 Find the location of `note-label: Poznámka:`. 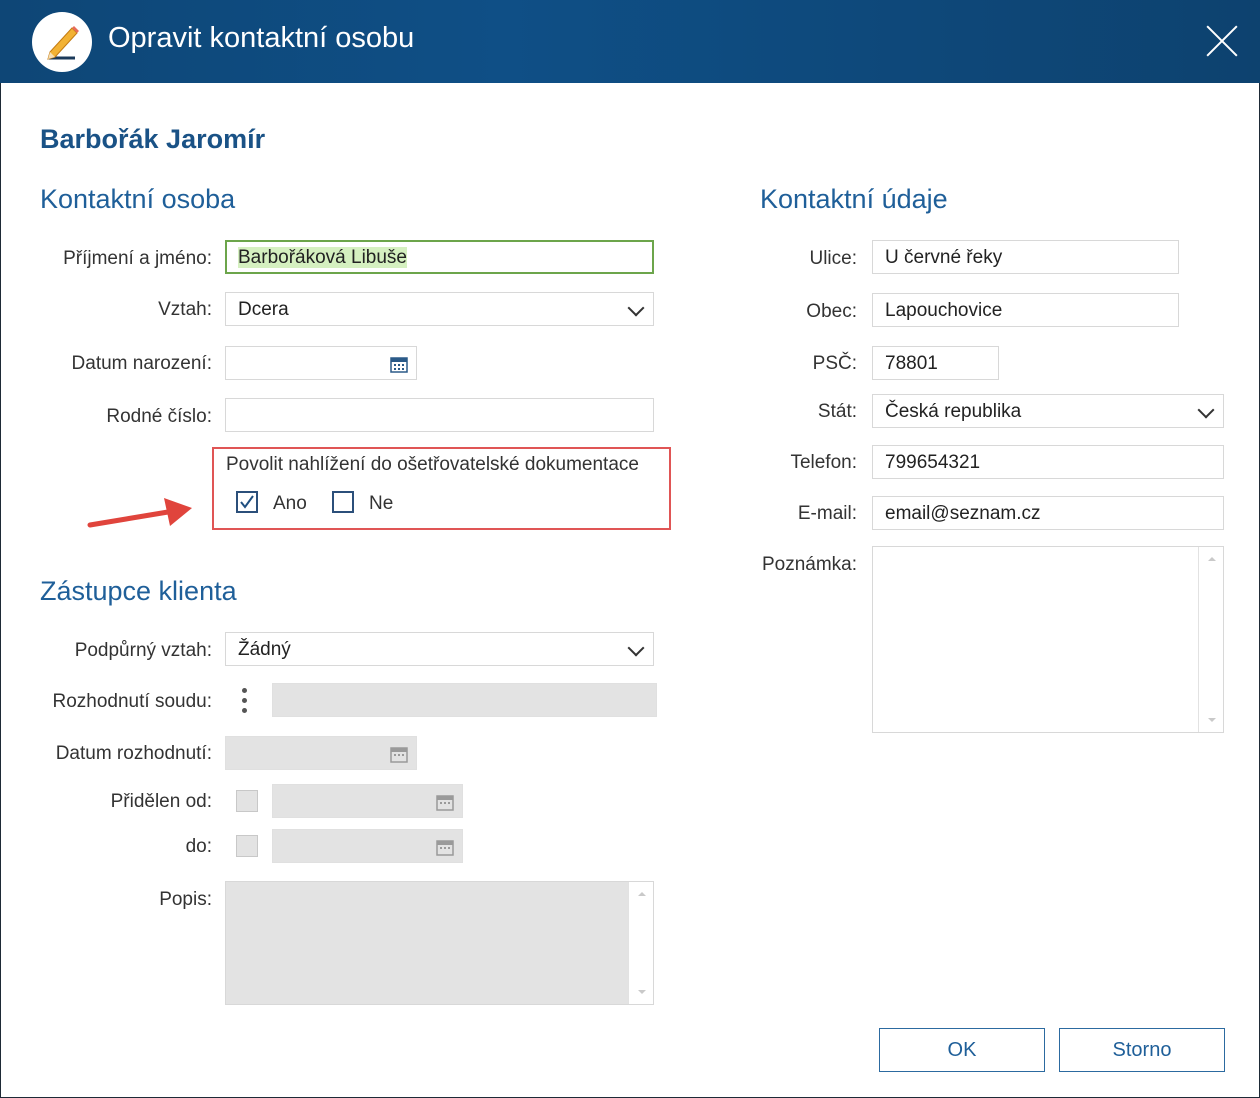

note-label: Poznámka: is located at coordinates (809, 564).